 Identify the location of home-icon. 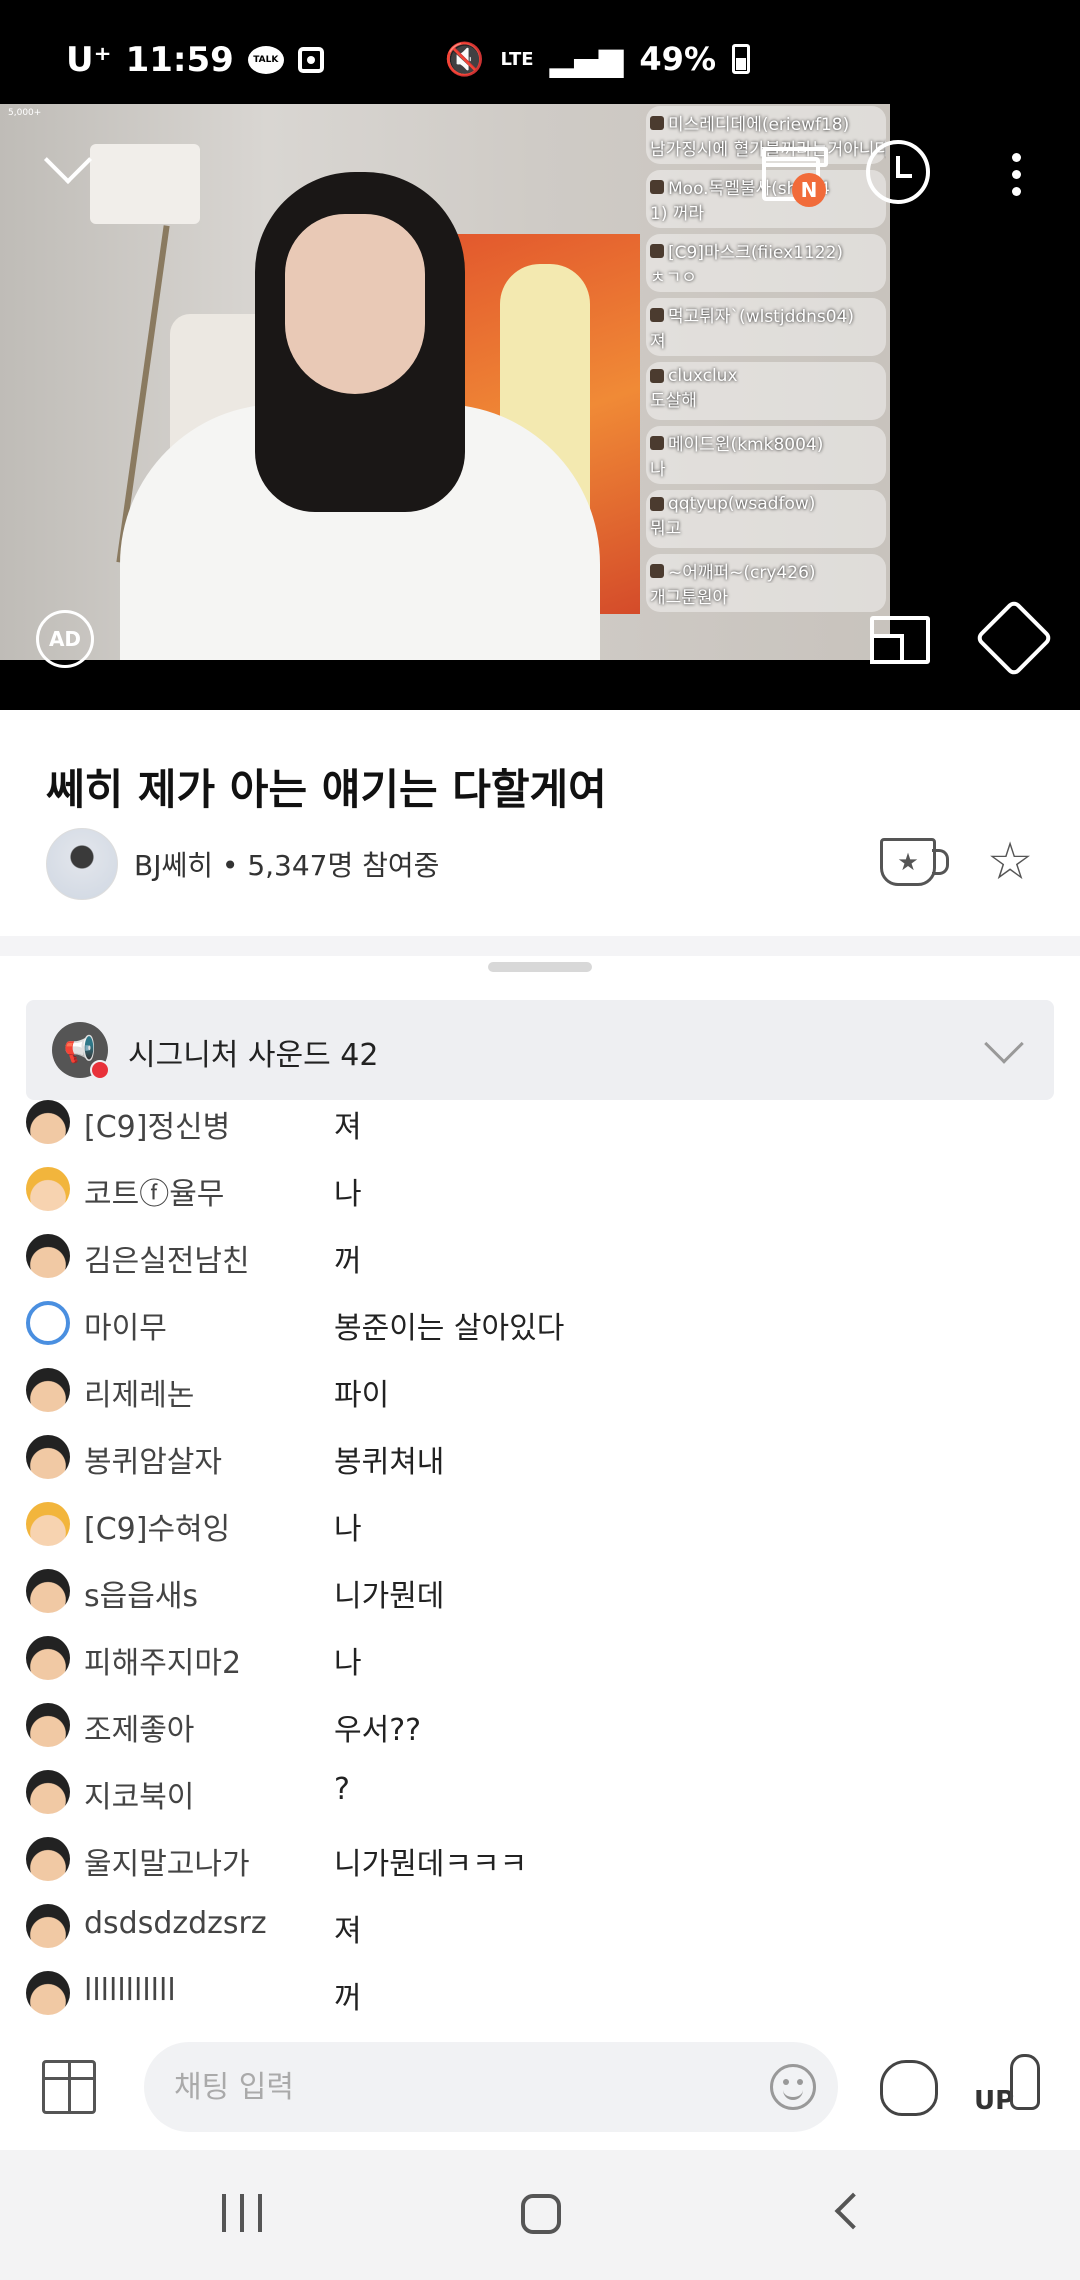
(541, 2214).